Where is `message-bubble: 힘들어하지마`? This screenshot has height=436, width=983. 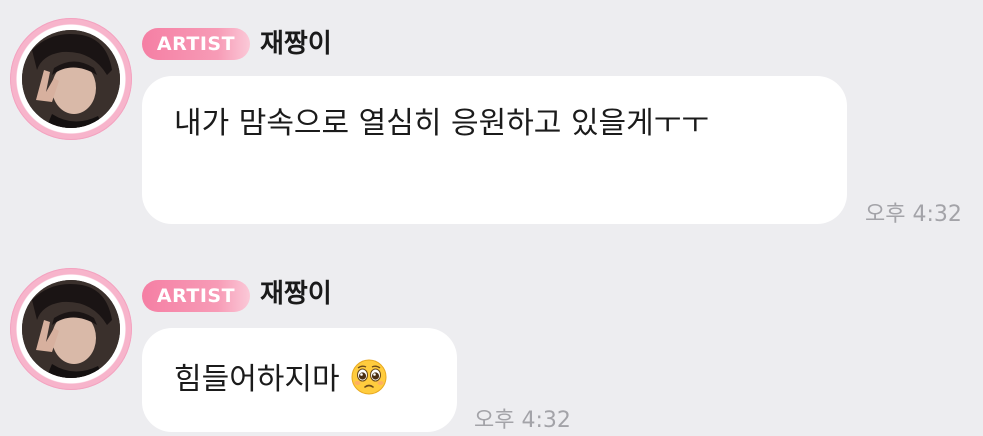 message-bubble: 힘들어하지마 is located at coordinates (299, 380).